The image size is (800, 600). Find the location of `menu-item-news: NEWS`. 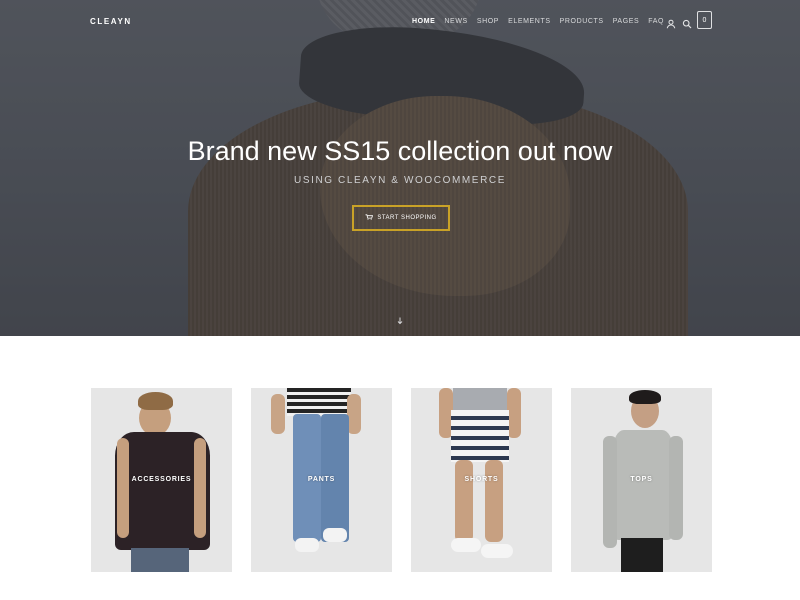

menu-item-news: NEWS is located at coordinates (455, 21).